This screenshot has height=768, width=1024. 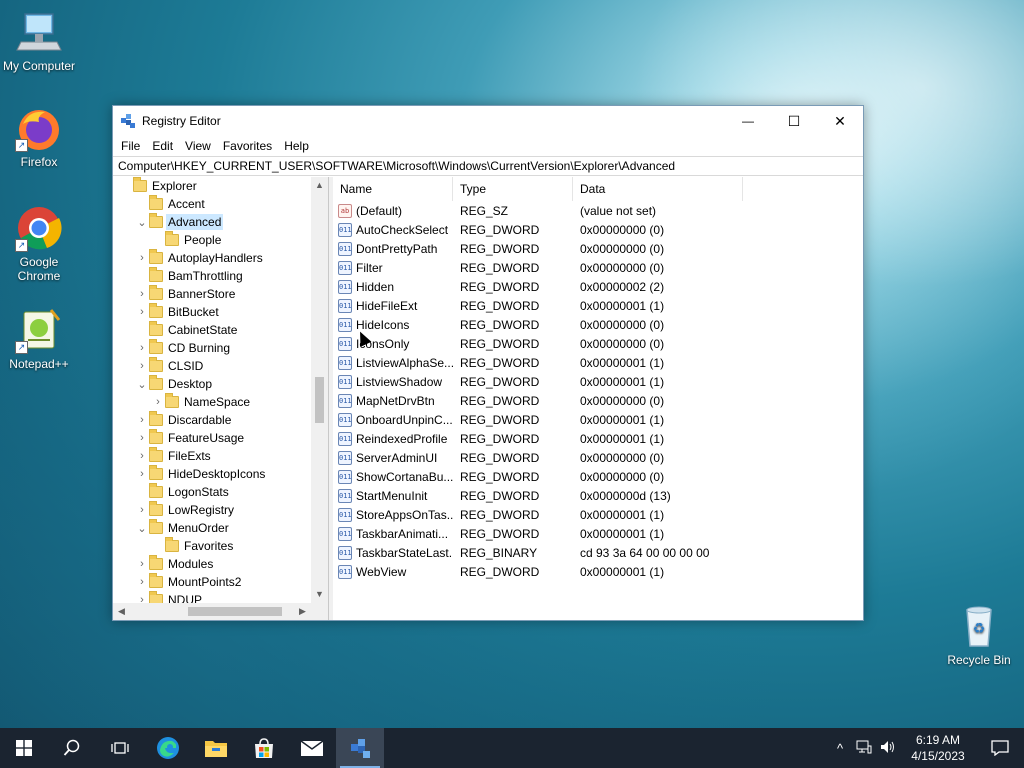 I want to click on tree-node: › NDUP, so click(x=212, y=597).